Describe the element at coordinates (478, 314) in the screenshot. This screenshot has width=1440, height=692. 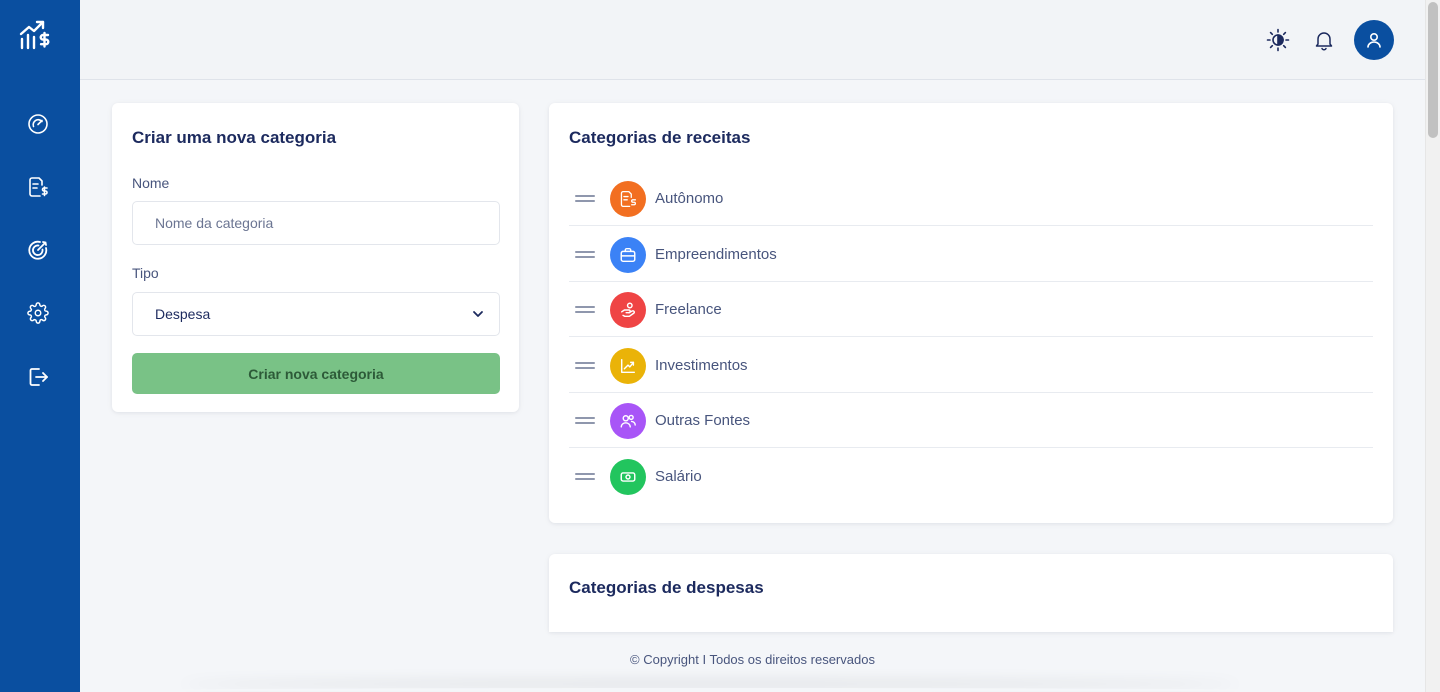
I see `chevron-down-icon` at that location.